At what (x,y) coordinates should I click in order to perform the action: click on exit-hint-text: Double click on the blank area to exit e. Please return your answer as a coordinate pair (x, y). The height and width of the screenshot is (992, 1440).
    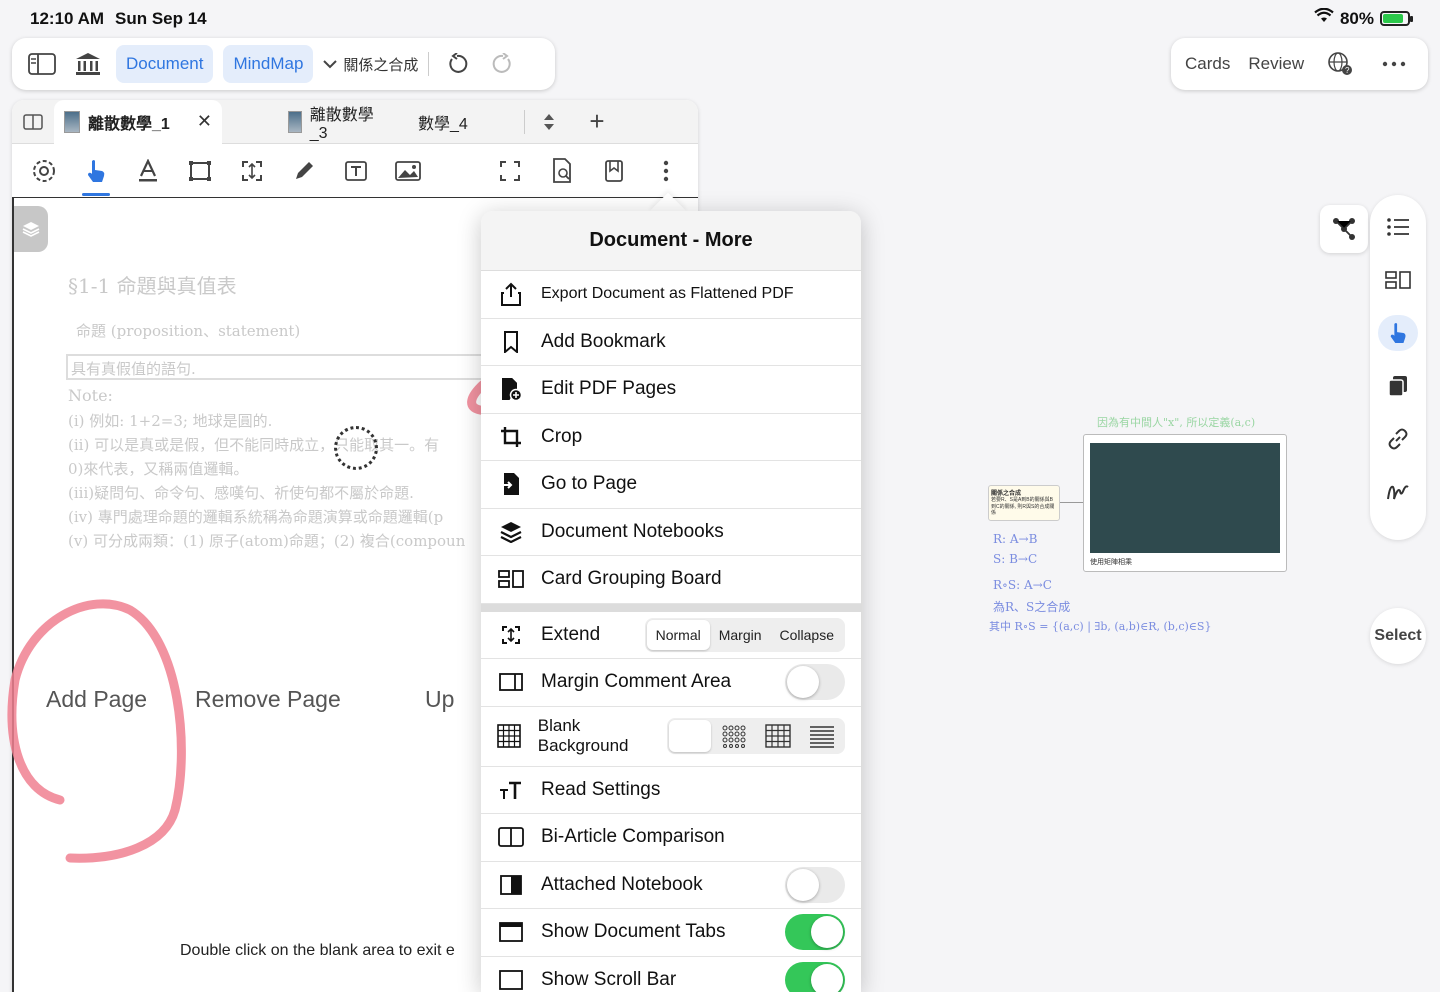
    Looking at the image, I should click on (317, 950).